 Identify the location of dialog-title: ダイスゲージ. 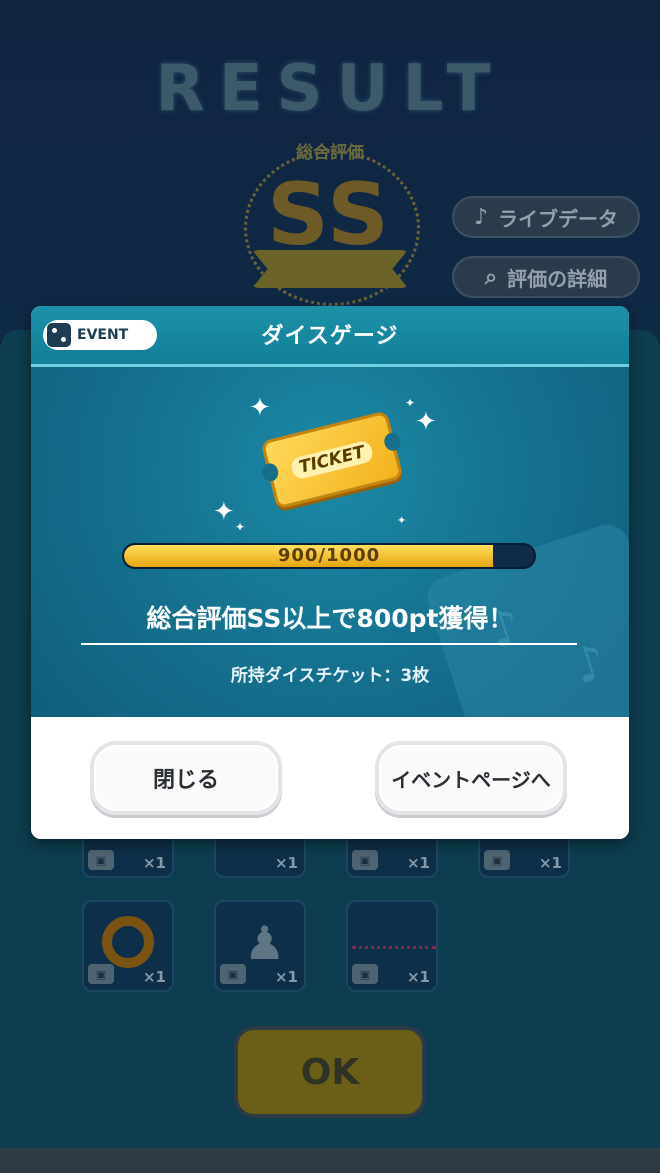
(330, 336).